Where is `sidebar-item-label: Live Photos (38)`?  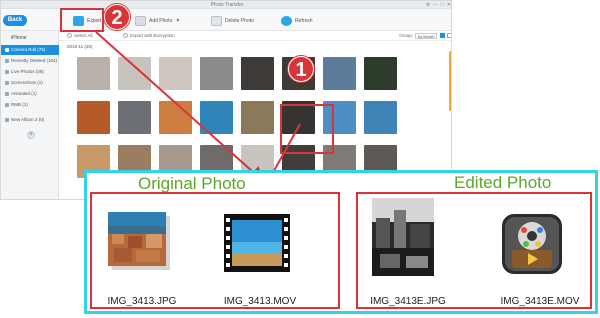 sidebar-item-label: Live Photos (38) is located at coordinates (27, 71).